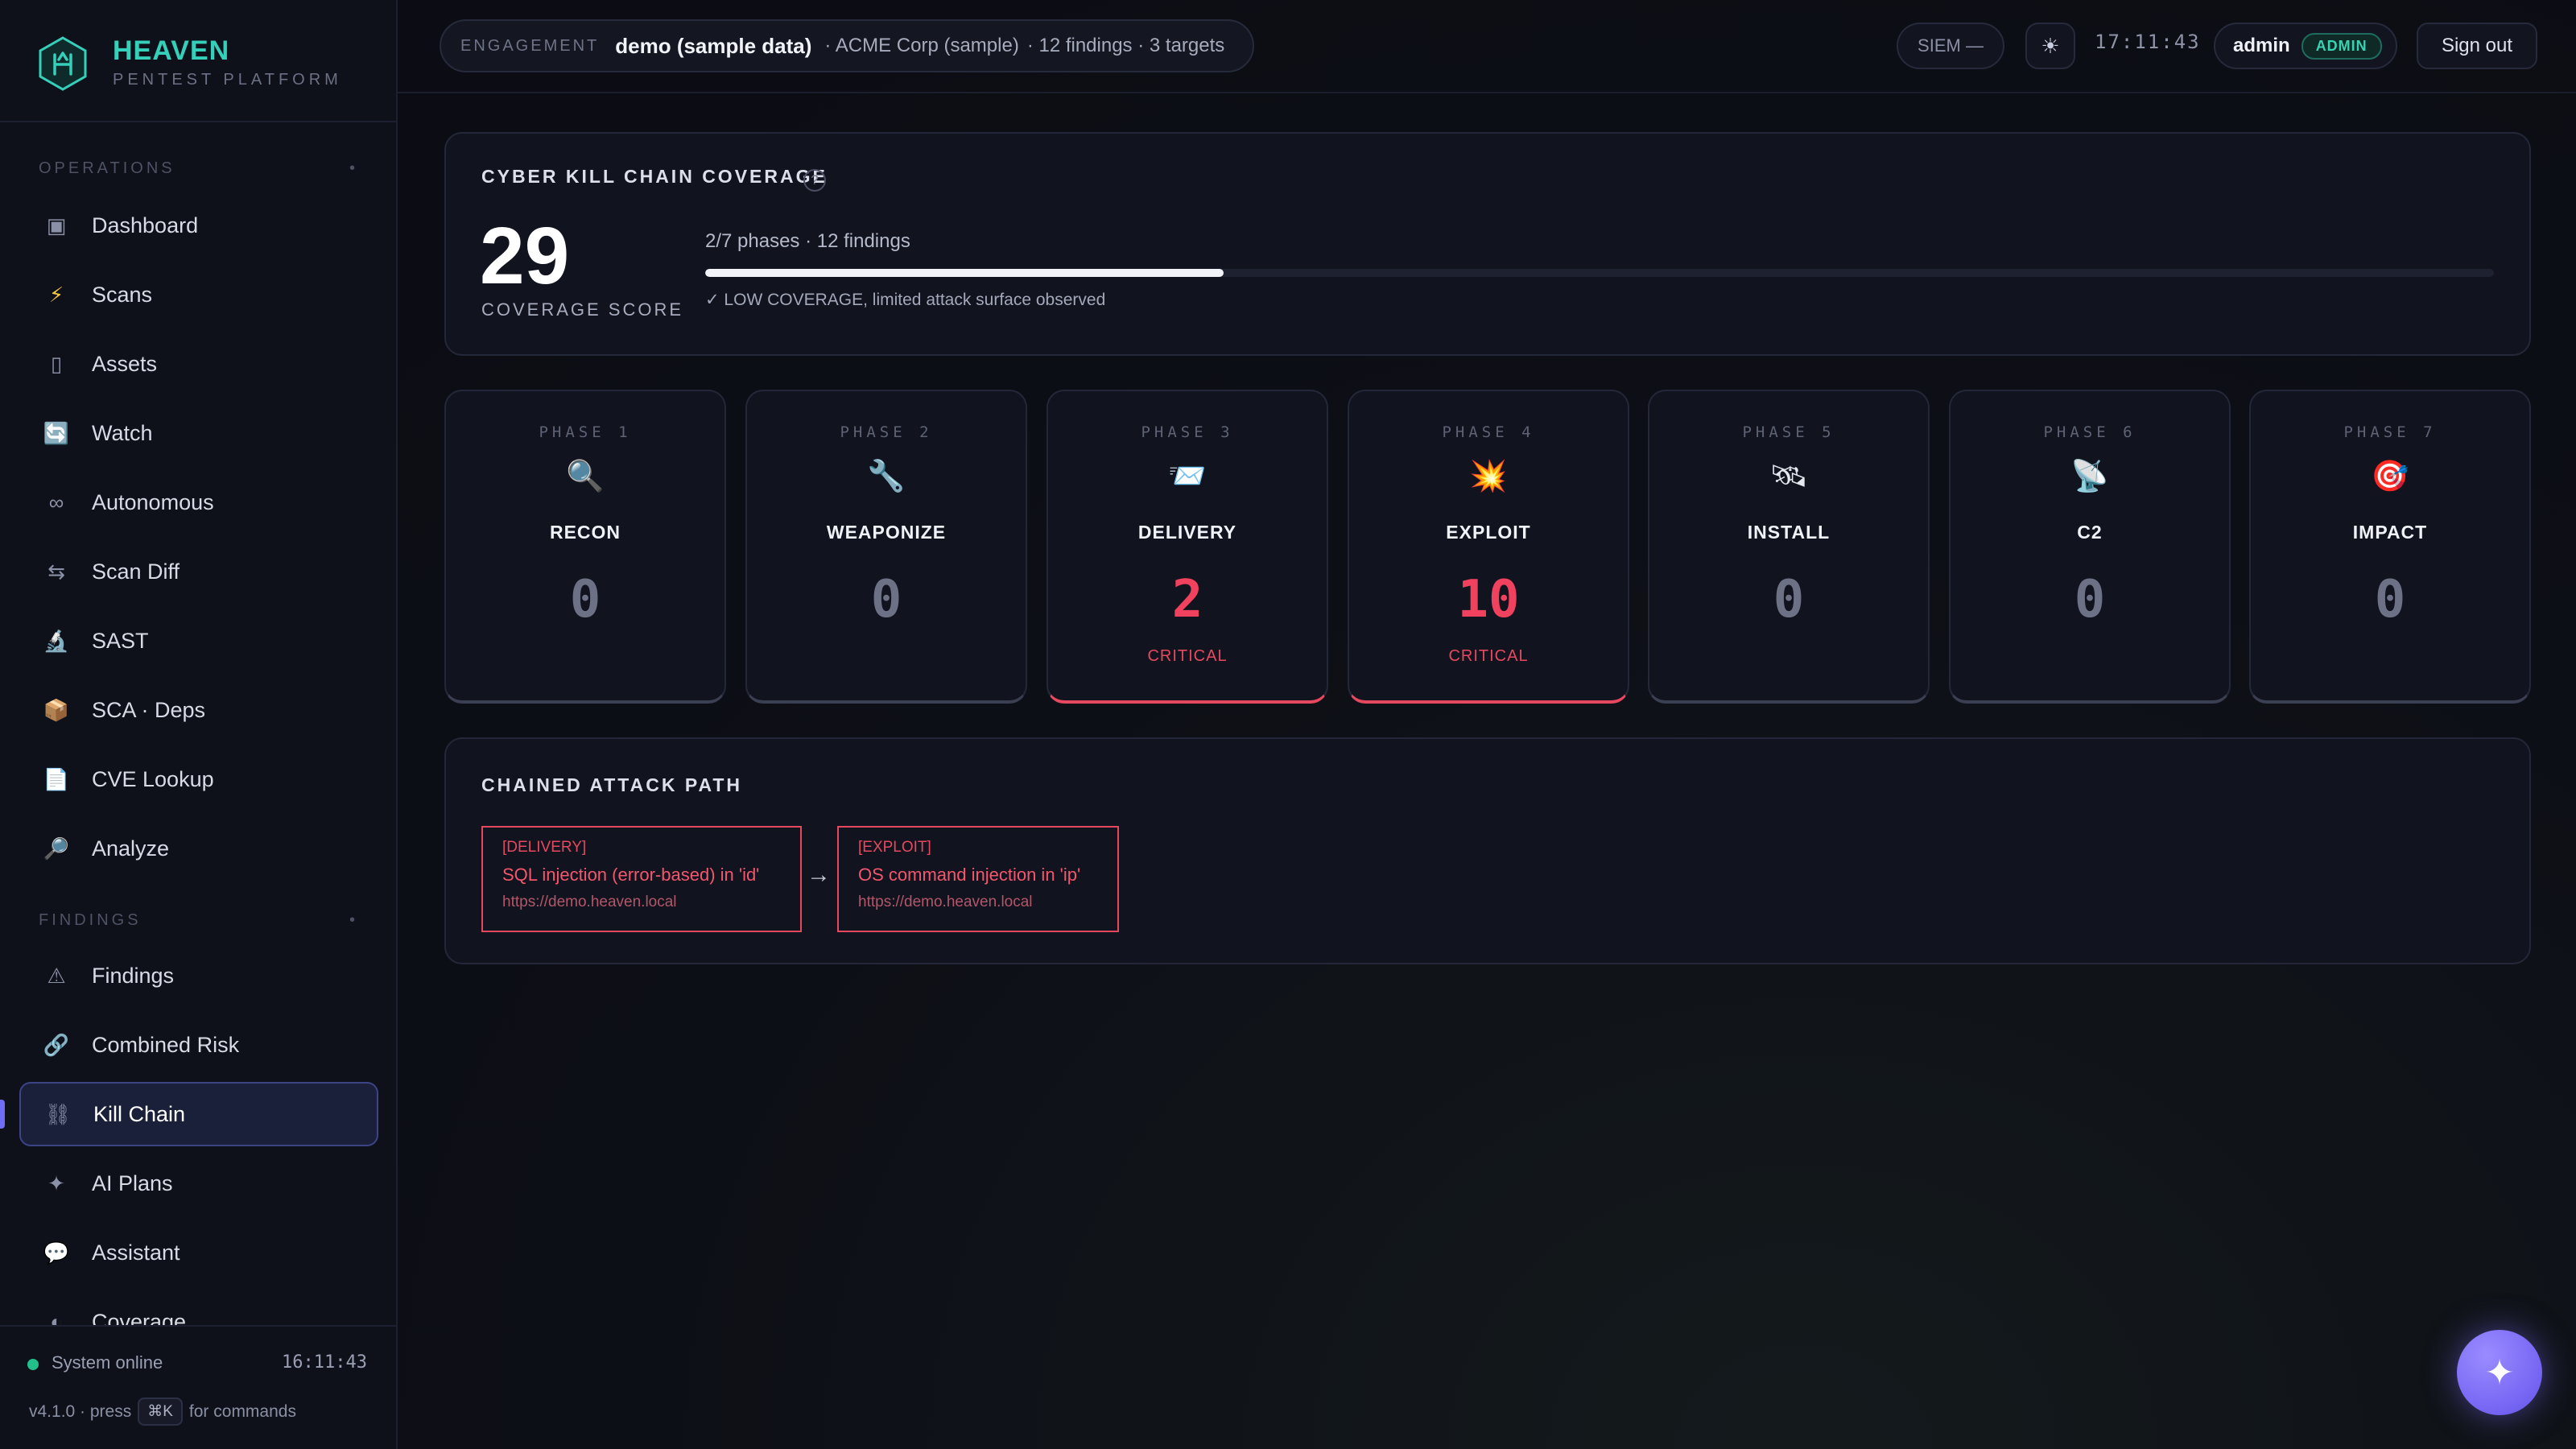  I want to click on sidebar-item-label: Watch, so click(122, 432).